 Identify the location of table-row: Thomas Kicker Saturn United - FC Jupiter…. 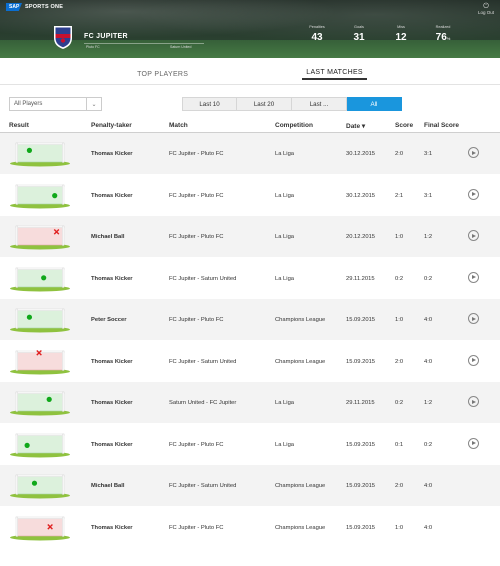
(250, 403).